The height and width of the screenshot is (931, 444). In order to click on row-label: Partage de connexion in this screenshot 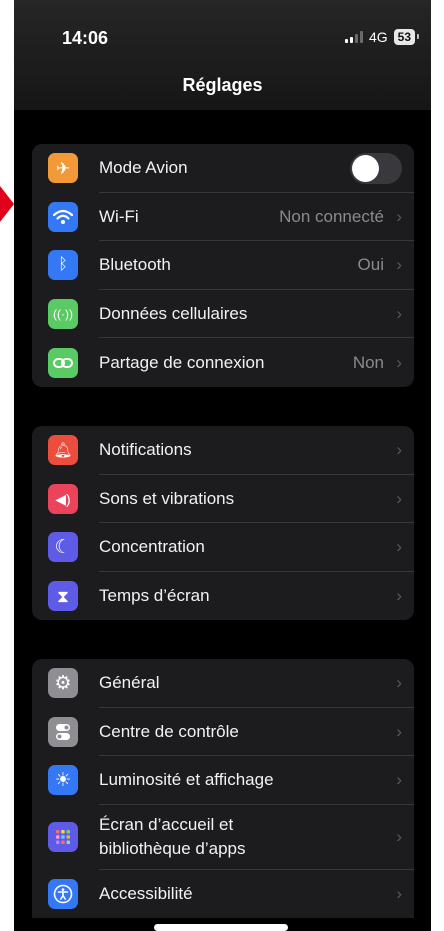, I will do `click(182, 362)`.